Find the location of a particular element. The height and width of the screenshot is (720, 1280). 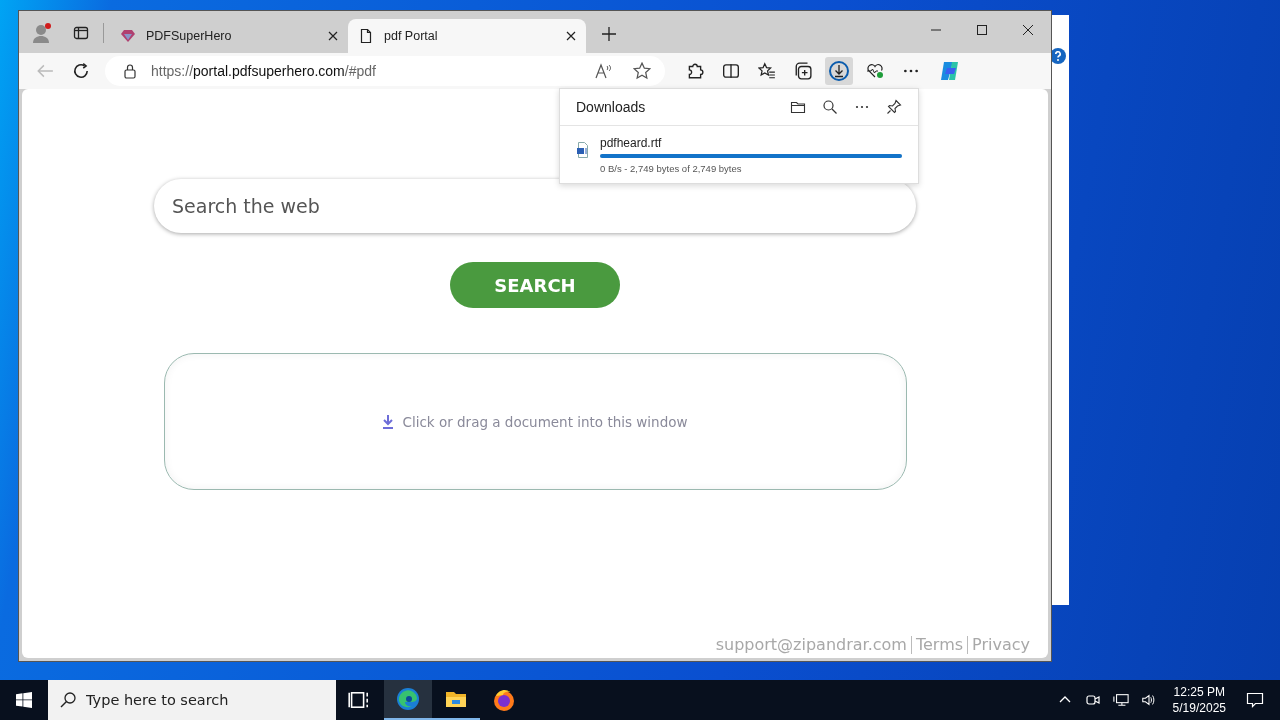

volume-icon is located at coordinates (1148, 700).